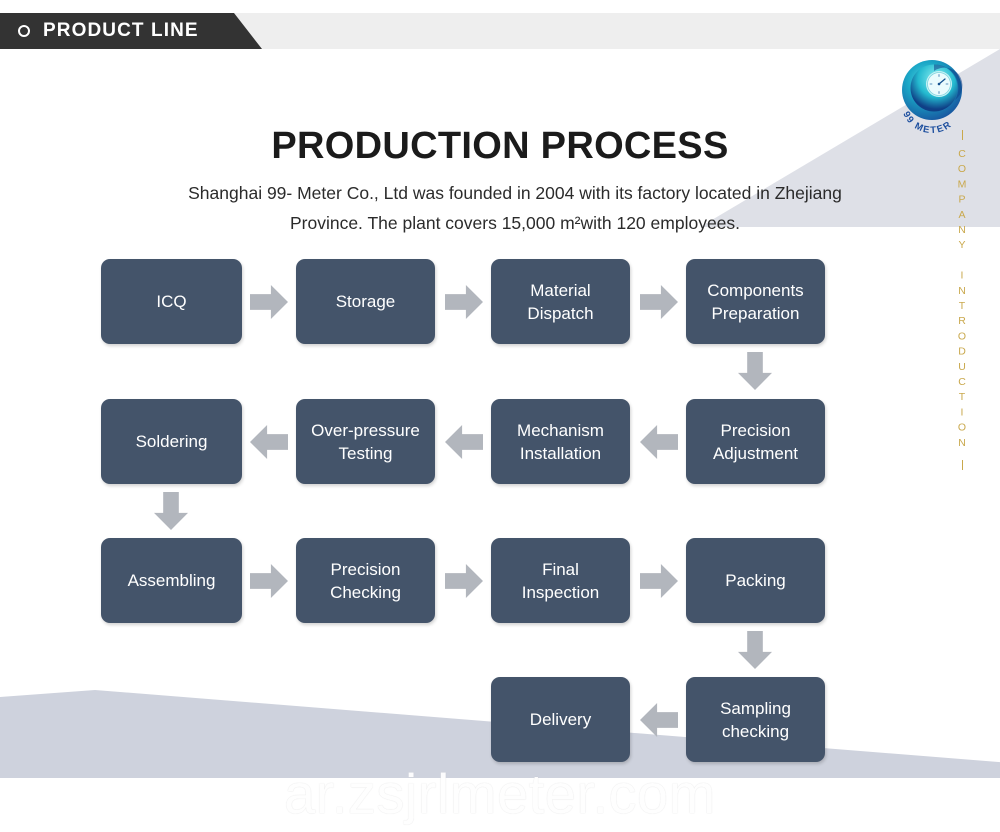 The height and width of the screenshot is (832, 1000). I want to click on process-node-label: Soldering, so click(171, 441).